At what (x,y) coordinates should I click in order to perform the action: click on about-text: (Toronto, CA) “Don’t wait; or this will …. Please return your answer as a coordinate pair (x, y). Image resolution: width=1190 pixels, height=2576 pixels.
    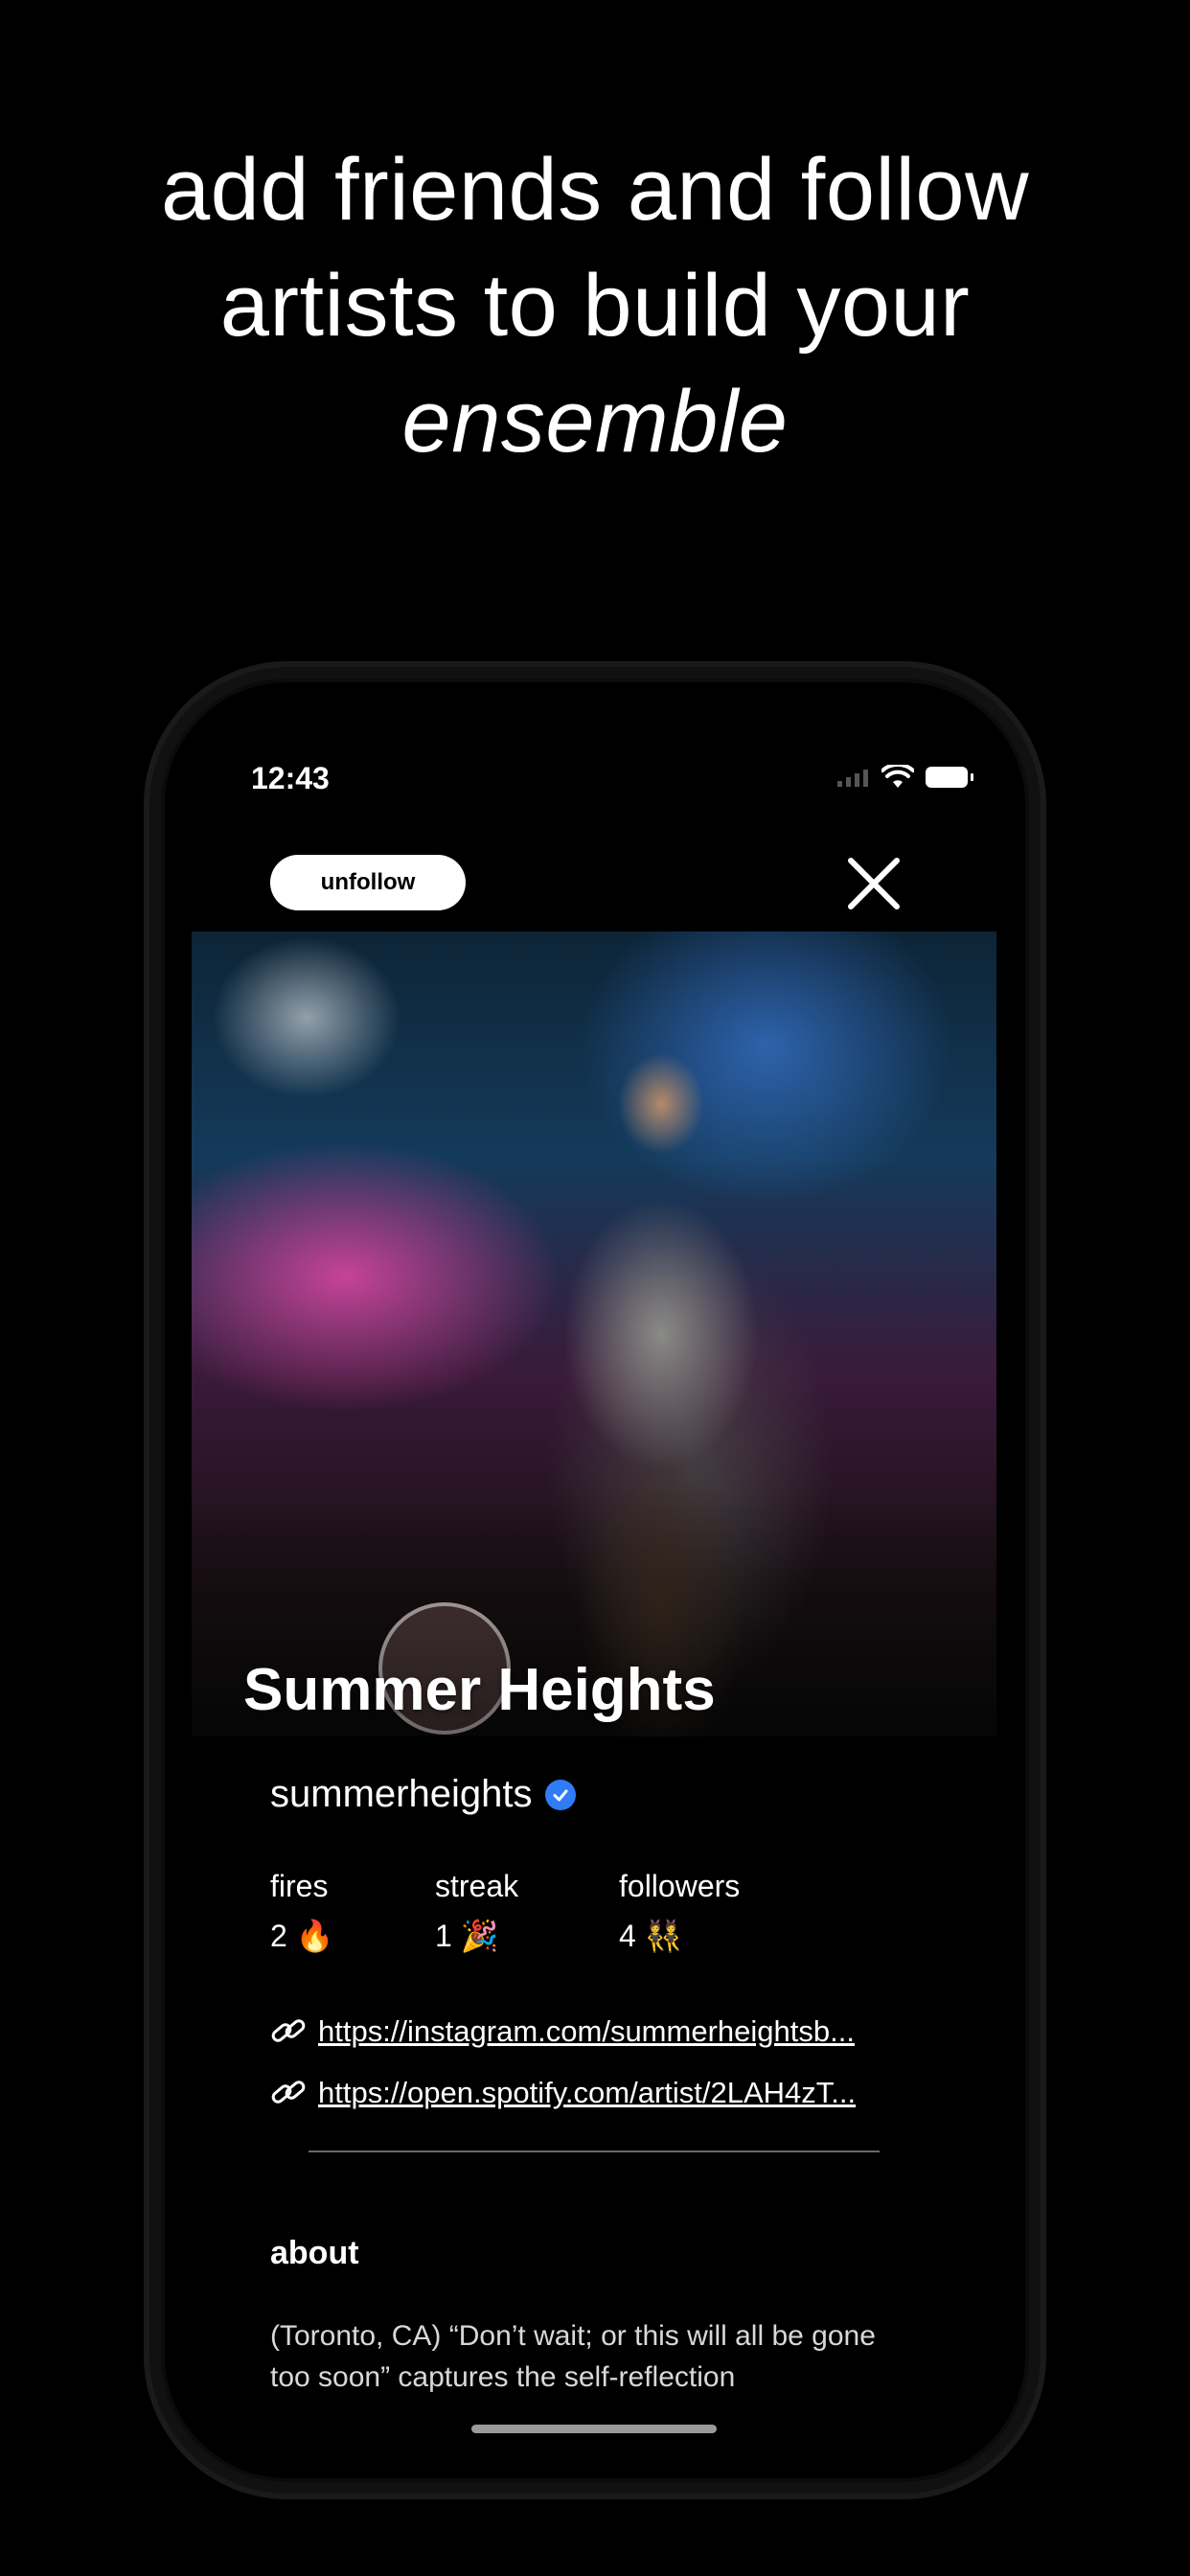
    Looking at the image, I should click on (573, 2356).